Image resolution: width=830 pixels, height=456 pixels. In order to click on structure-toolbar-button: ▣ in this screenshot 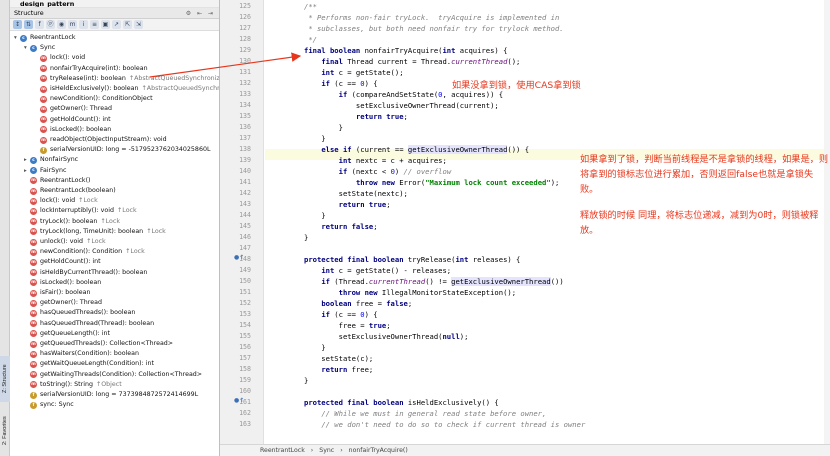, I will do `click(105, 24)`.